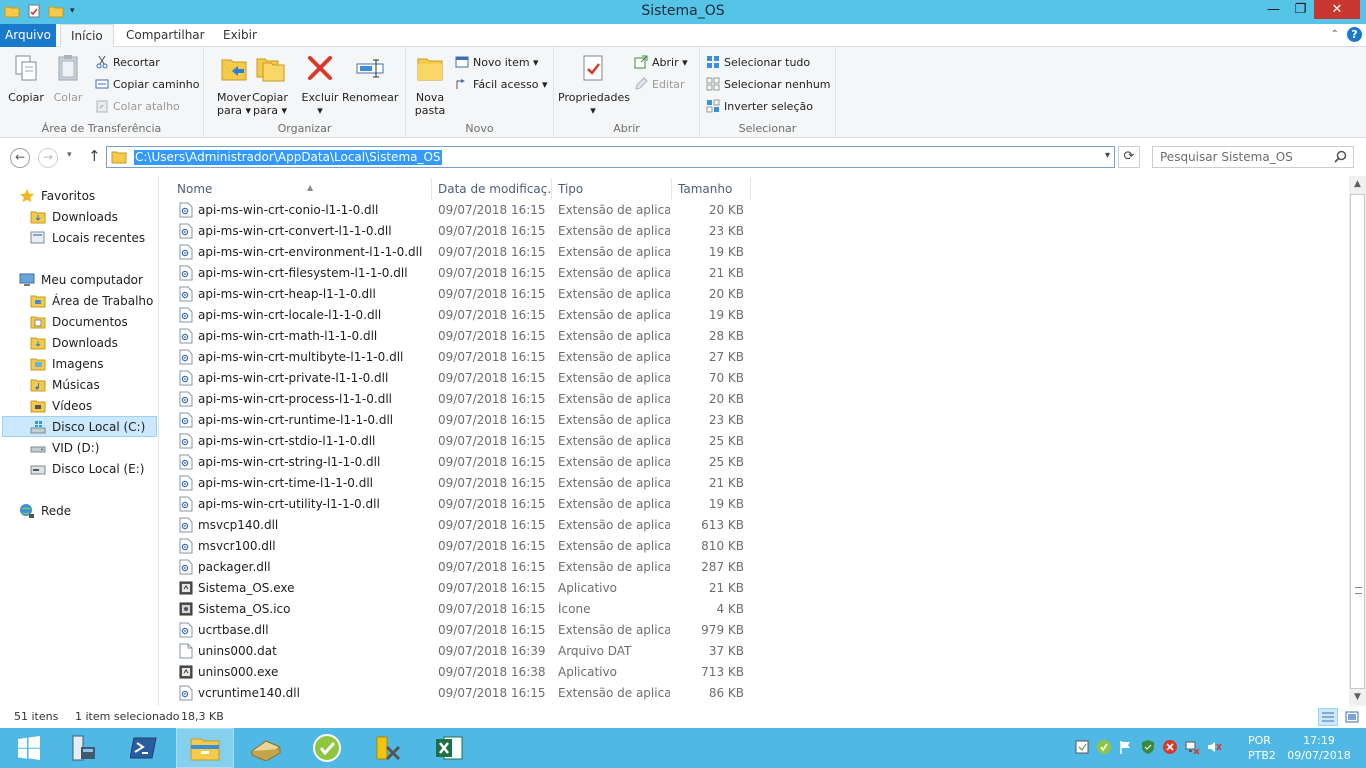  I want to click on forward-button: →, so click(48, 158).